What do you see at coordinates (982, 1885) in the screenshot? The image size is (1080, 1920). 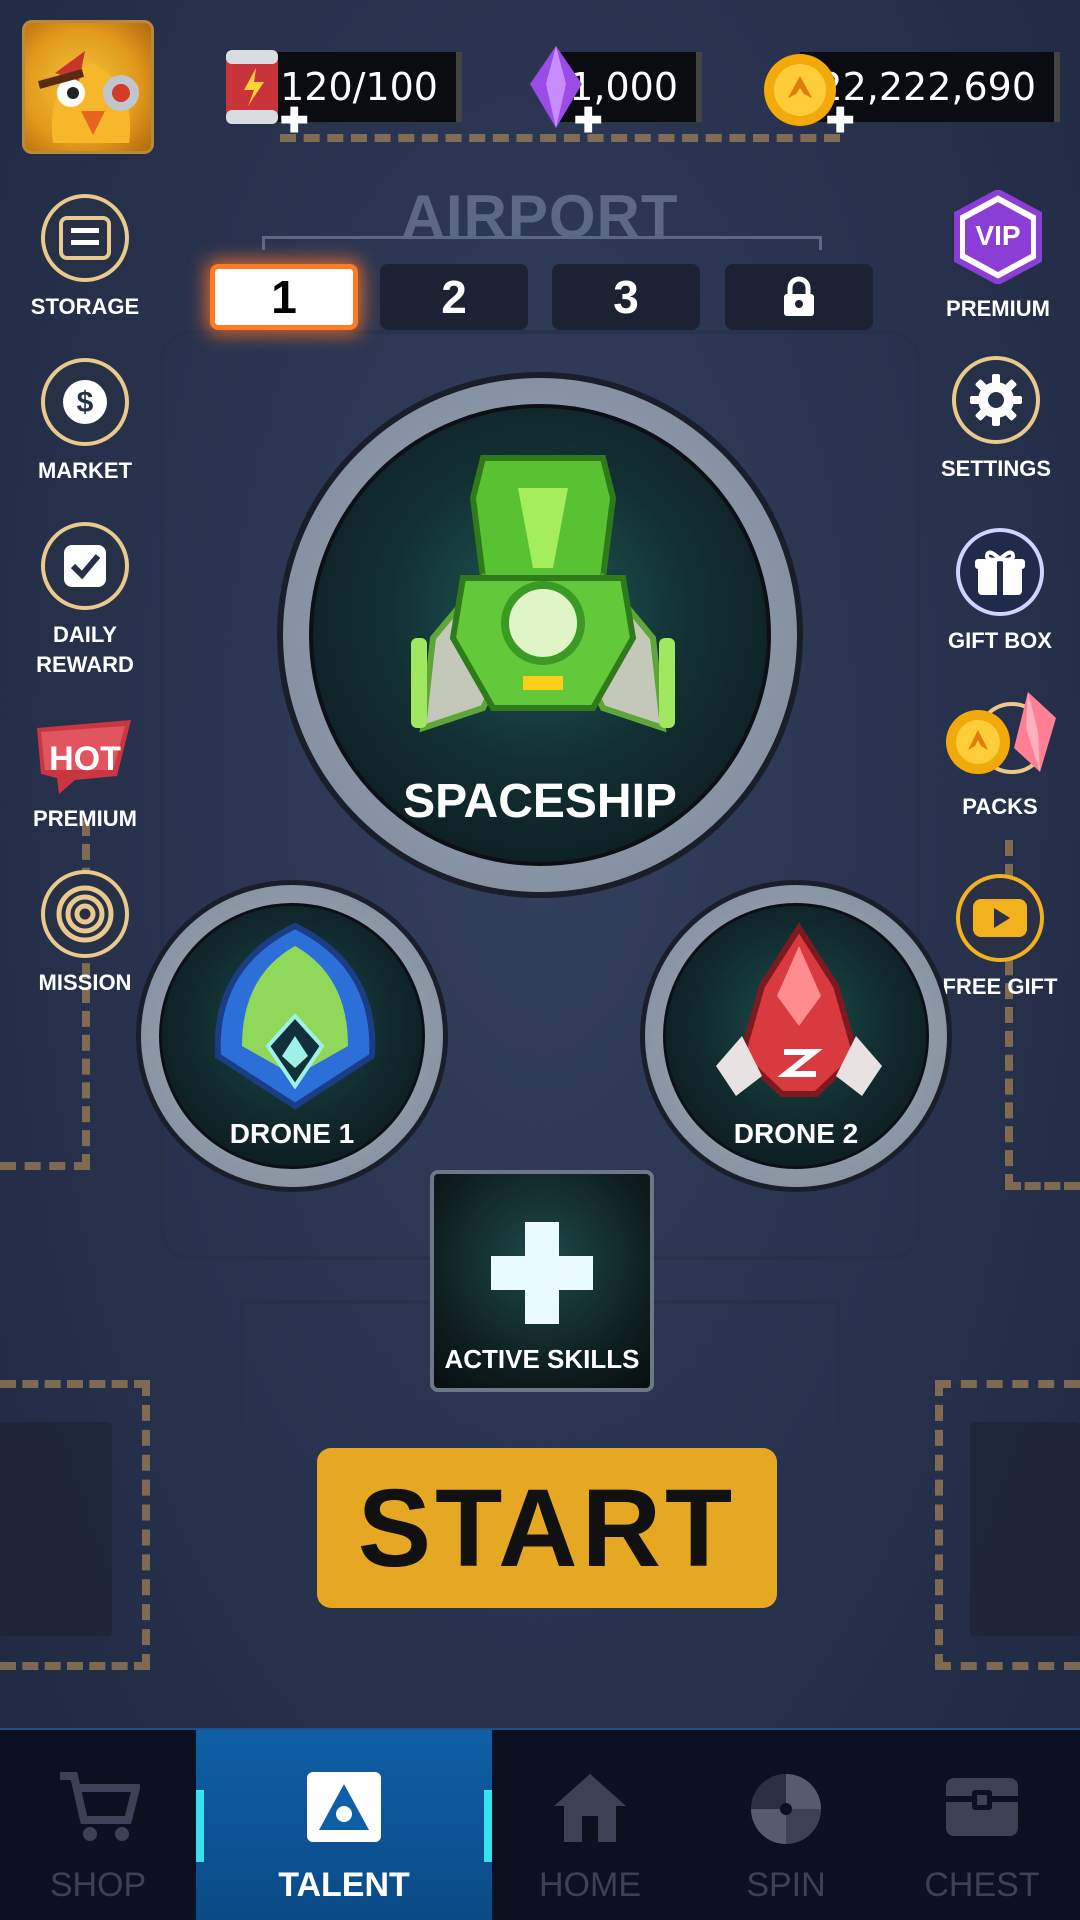 I see `nav-chest-label: CHEST` at bounding box center [982, 1885].